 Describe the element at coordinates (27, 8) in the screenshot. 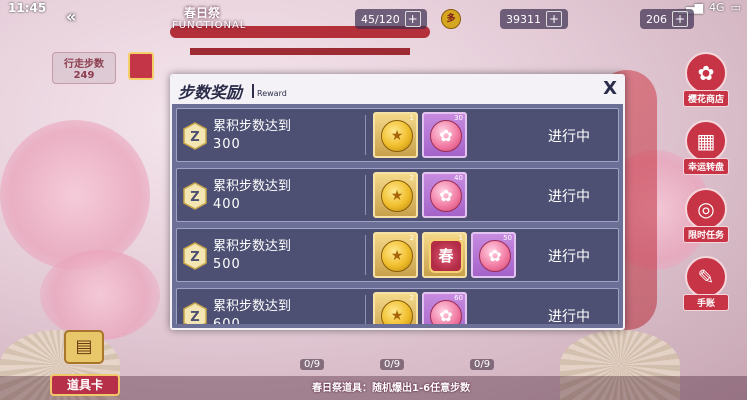

I see `status-time: 11:45` at that location.